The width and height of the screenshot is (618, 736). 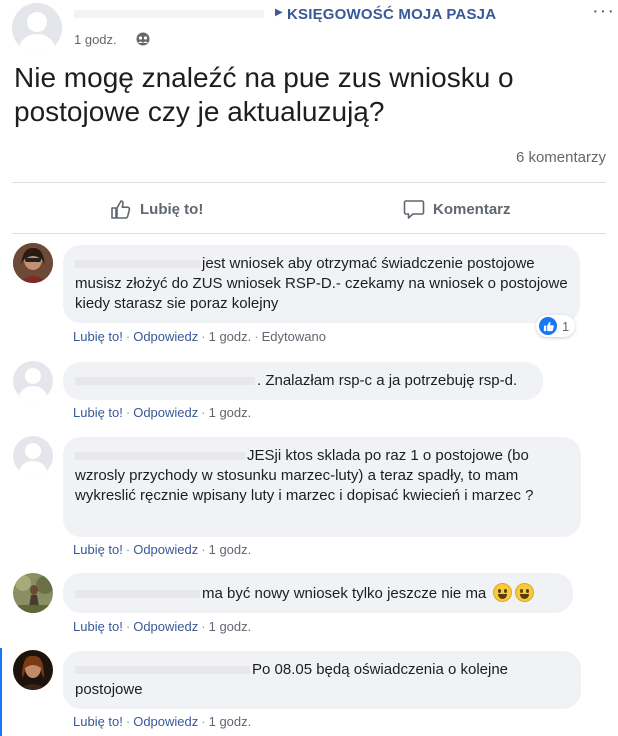 I want to click on group-audience-icon, so click(x=143, y=39).